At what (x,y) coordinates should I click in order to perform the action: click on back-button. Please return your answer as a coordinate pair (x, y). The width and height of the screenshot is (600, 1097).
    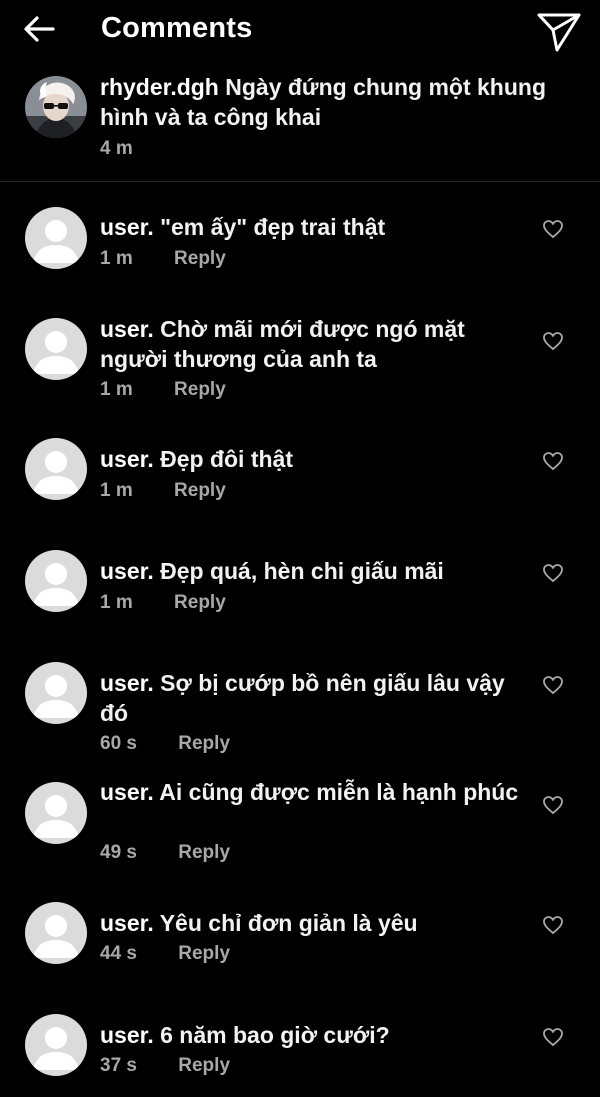
    Looking at the image, I should click on (39, 29).